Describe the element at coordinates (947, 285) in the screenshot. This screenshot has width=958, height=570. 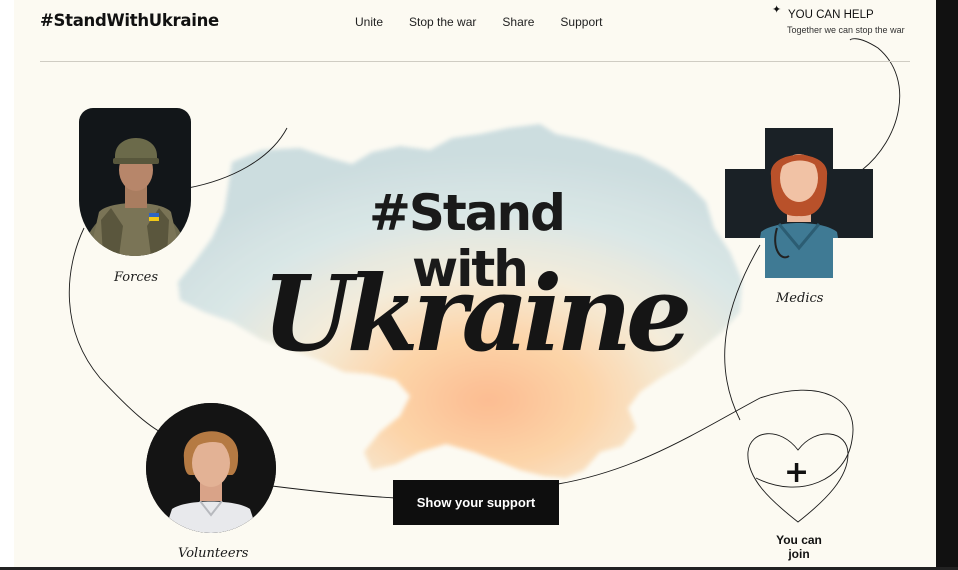
I see `frame-edge-right` at that location.